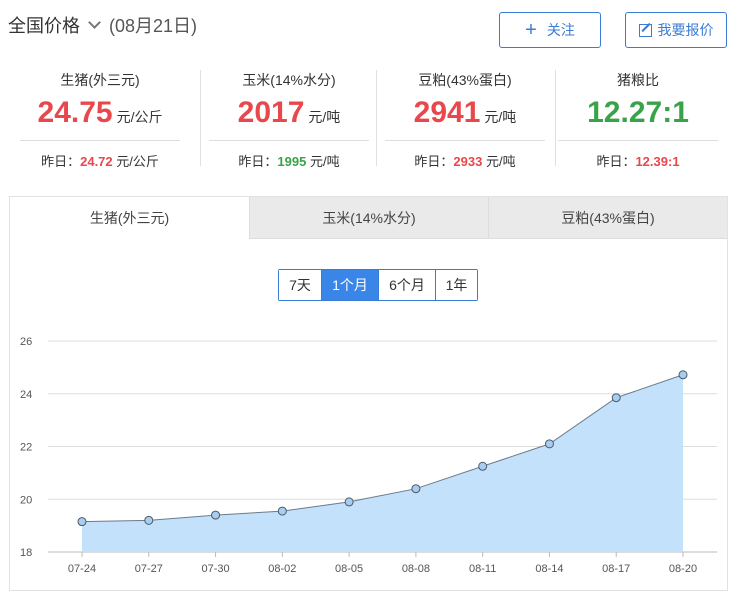 The width and height of the screenshot is (737, 602). Describe the element at coordinates (139, 117) in the screenshot. I see `stat-unit: 元/公斤` at that location.